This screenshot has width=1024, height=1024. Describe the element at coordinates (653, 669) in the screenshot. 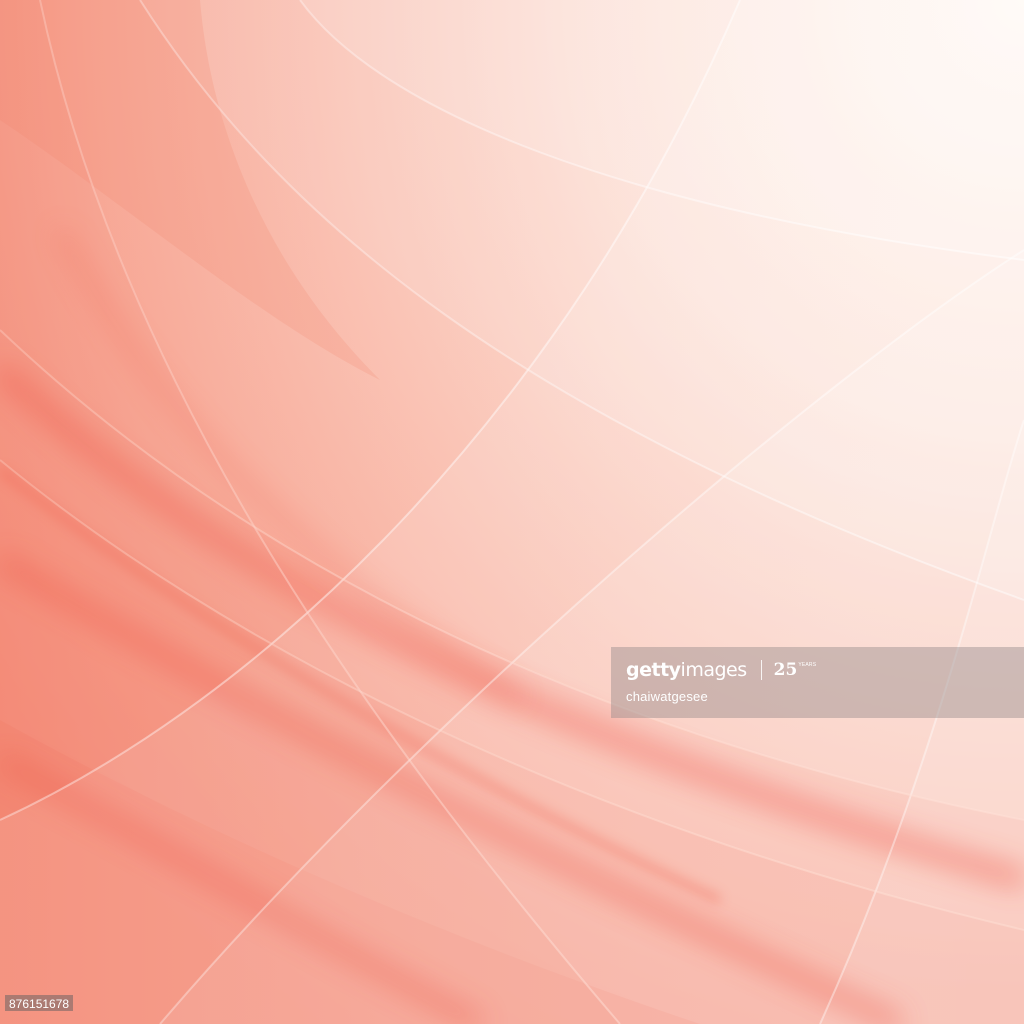

I see `logo-text-bold: getty` at that location.